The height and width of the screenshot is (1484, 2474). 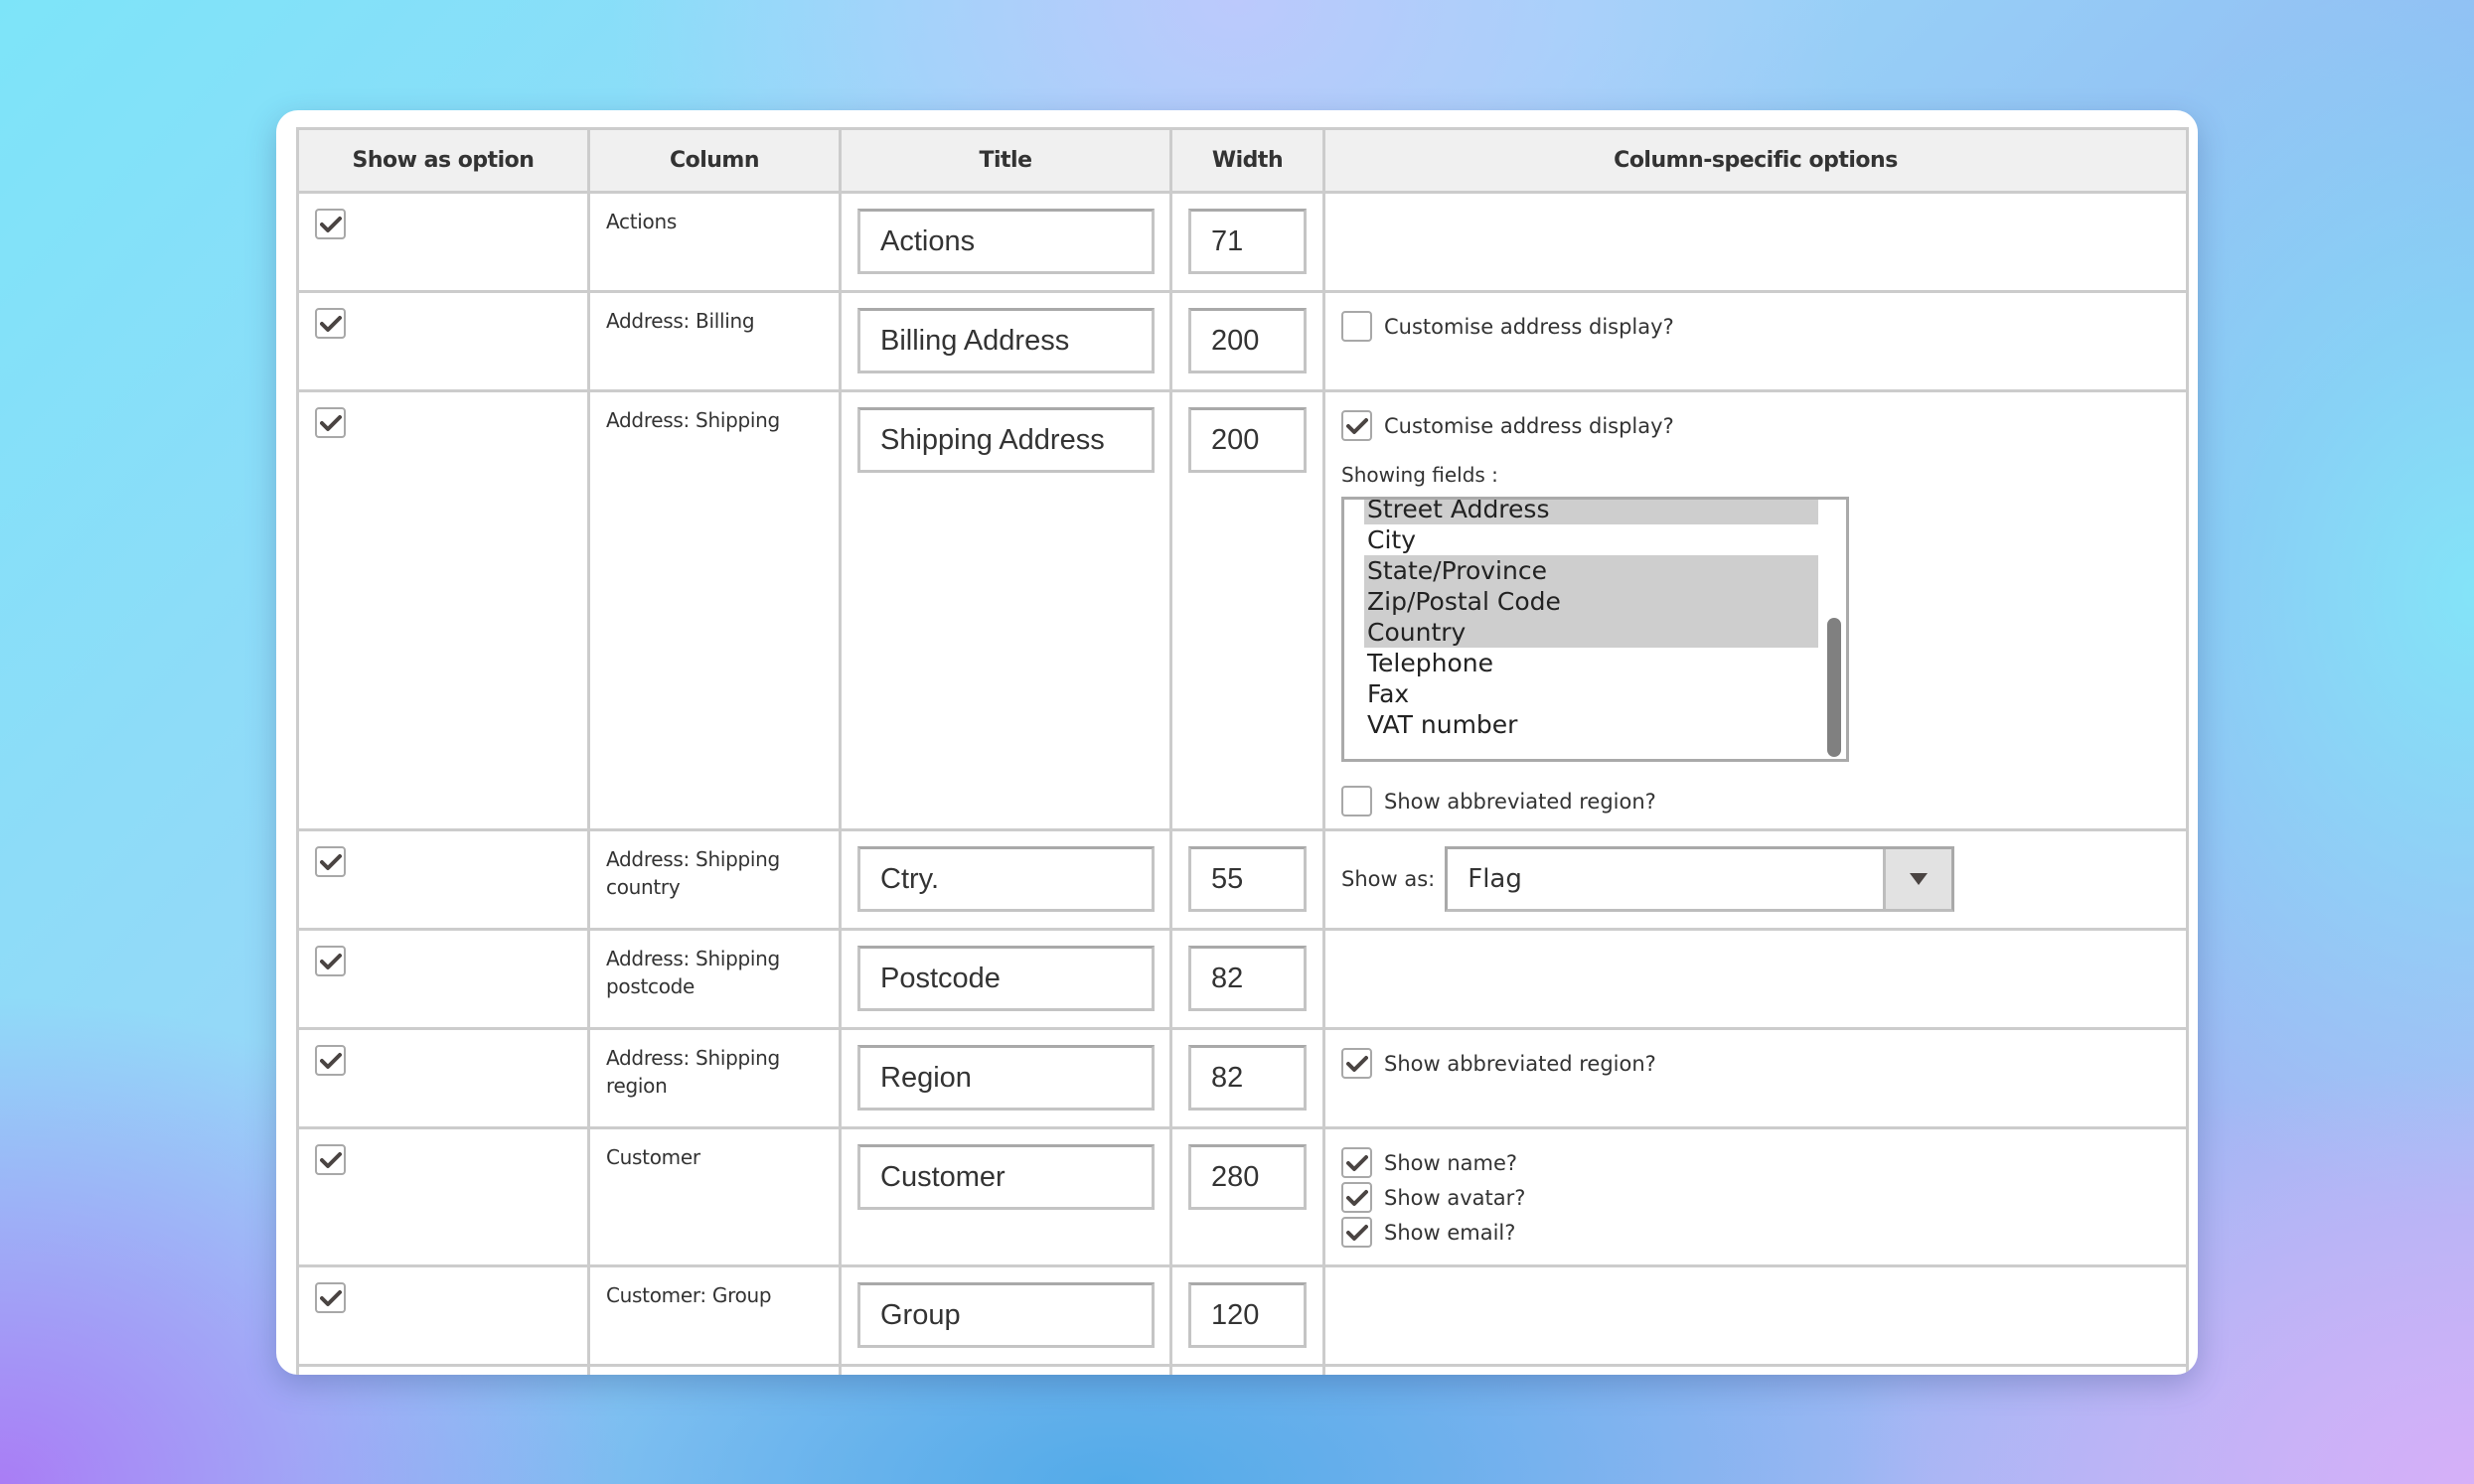 What do you see at coordinates (1591, 570) in the screenshot?
I see `field-option-state-province: State/Province` at bounding box center [1591, 570].